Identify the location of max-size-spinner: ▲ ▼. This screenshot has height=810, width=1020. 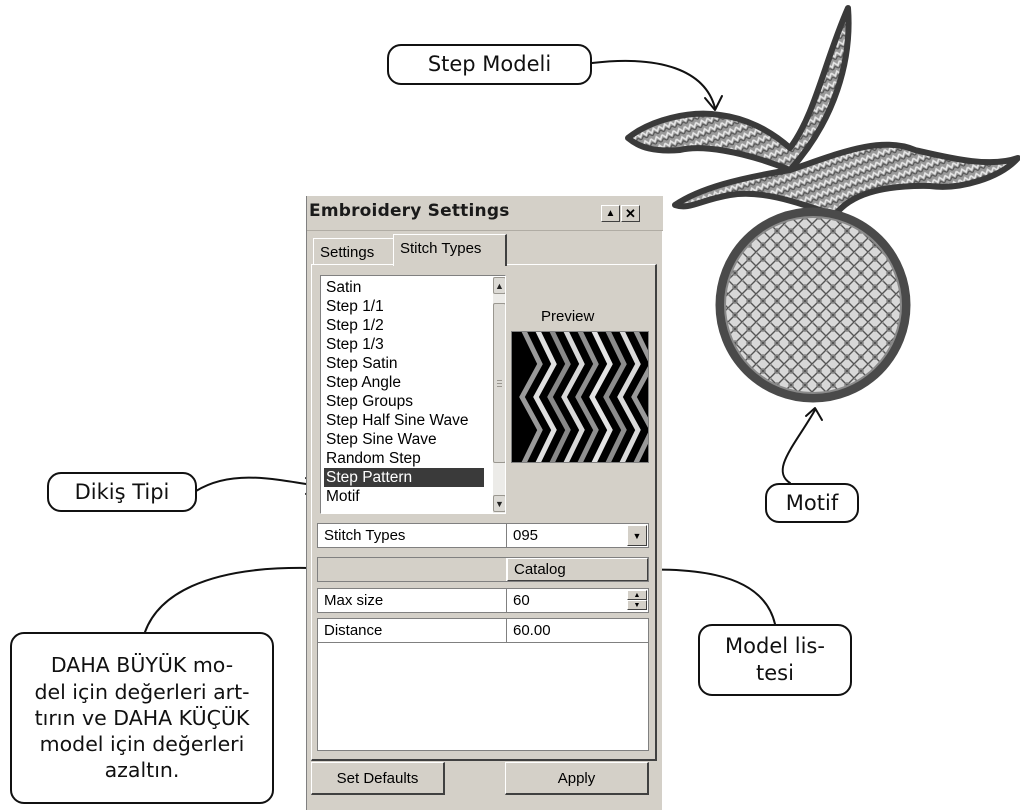
(637, 600).